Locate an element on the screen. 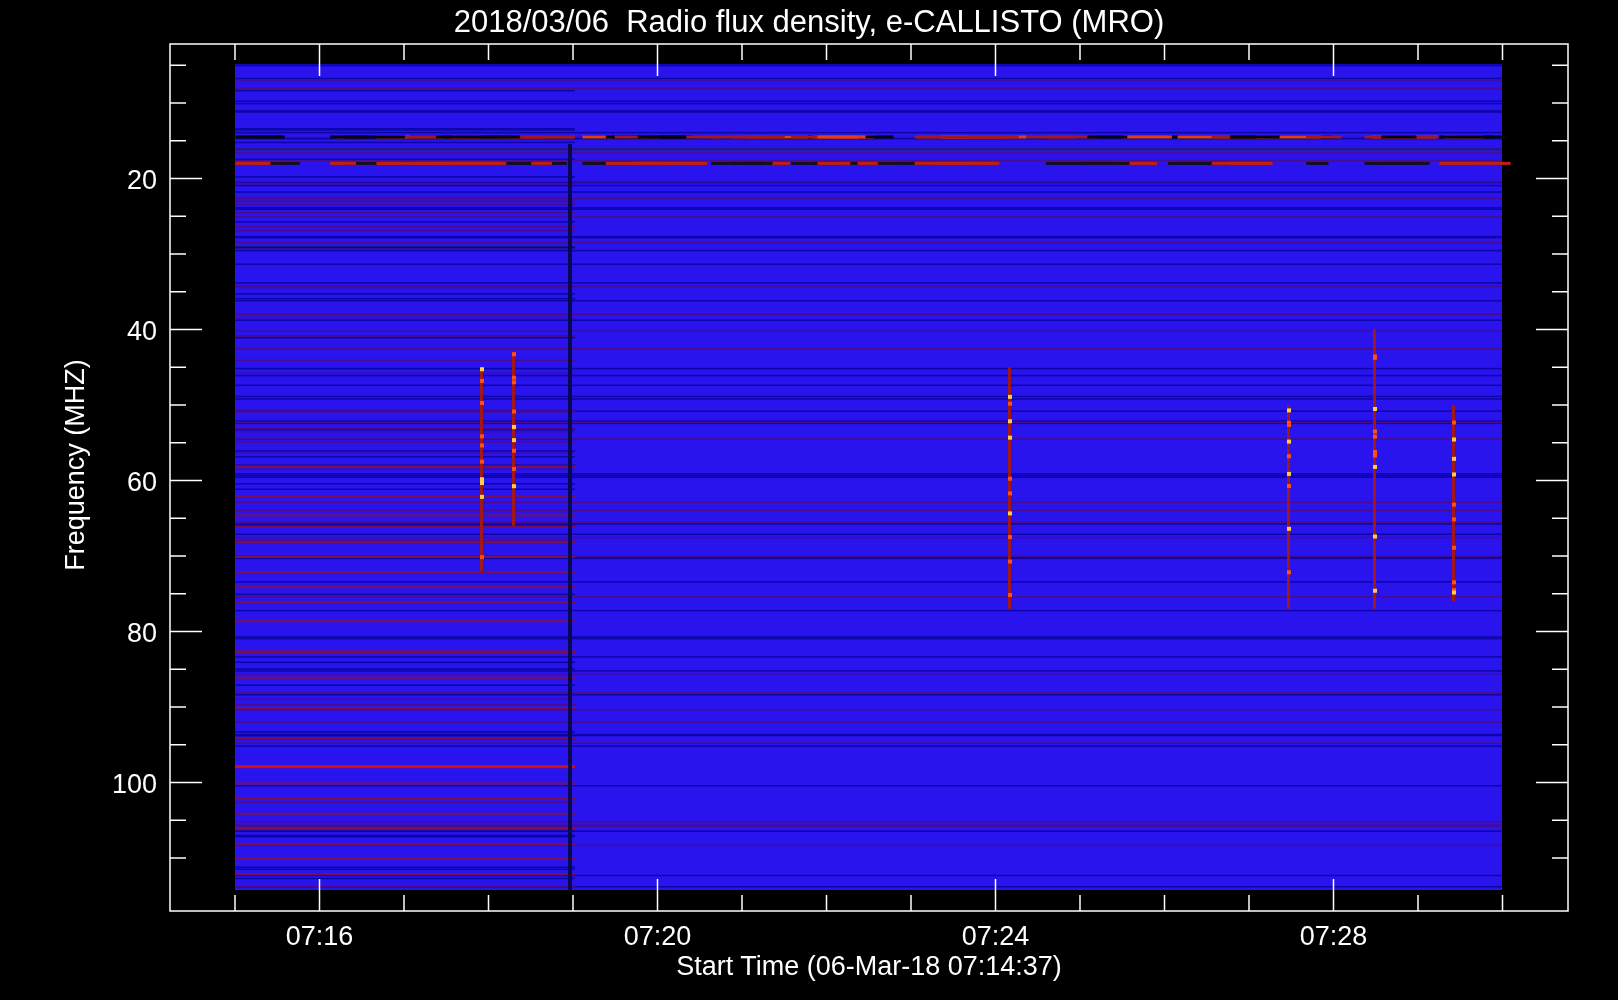 The image size is (1618, 1000). y-tick-label: 60 is located at coordinates (141, 481).